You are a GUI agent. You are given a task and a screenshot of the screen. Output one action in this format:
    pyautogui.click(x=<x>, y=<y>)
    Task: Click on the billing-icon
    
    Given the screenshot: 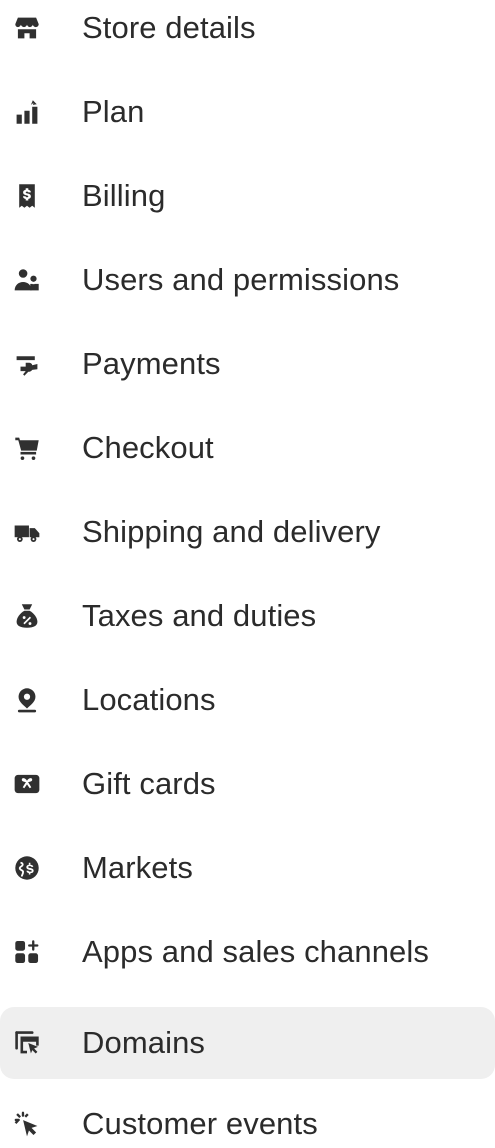 What is the action you would take?
    pyautogui.click(x=27, y=196)
    